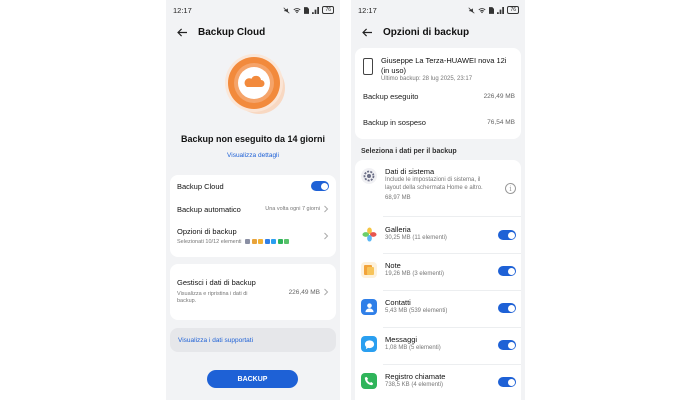 The width and height of the screenshot is (690, 400). I want to click on contacts-mini-icon, so click(267, 242).